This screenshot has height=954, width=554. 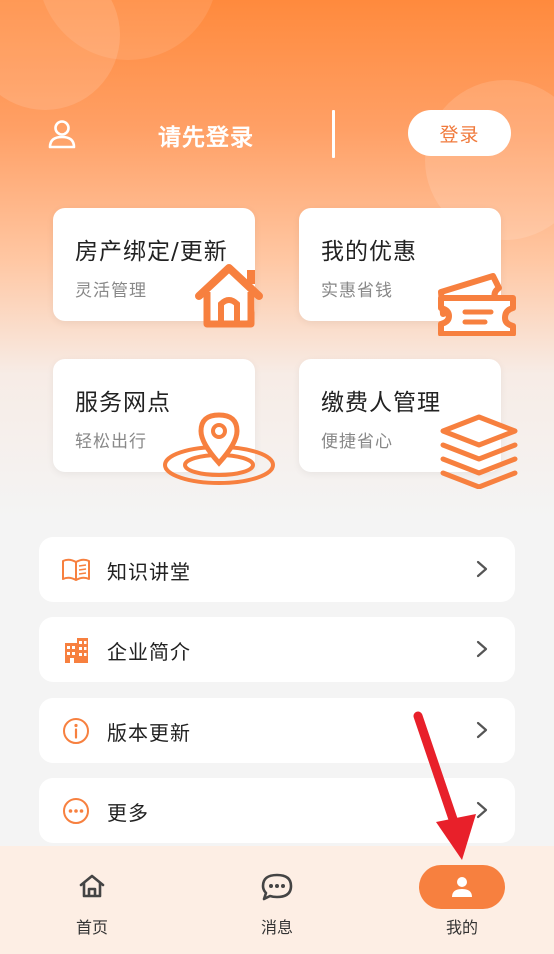 What do you see at coordinates (92, 886) in the screenshot?
I see `home-icon` at bounding box center [92, 886].